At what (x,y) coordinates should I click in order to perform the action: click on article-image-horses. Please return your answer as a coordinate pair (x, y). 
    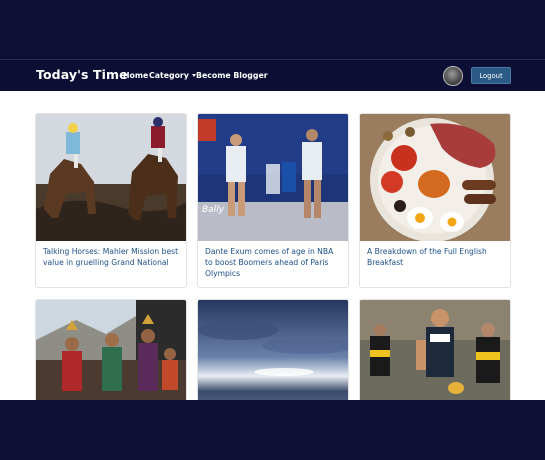
    Looking at the image, I should click on (111, 177).